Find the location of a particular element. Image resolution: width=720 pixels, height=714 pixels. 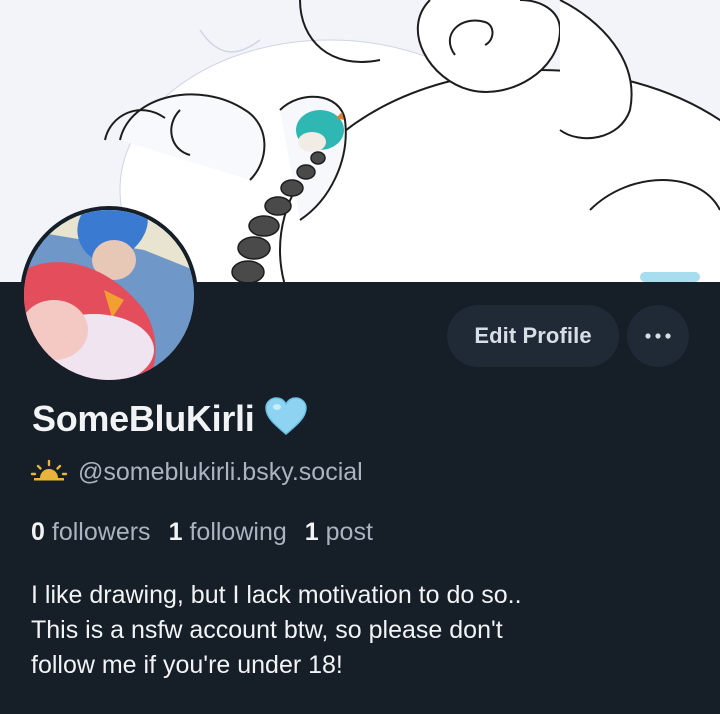

more-options-button is located at coordinates (658, 336).